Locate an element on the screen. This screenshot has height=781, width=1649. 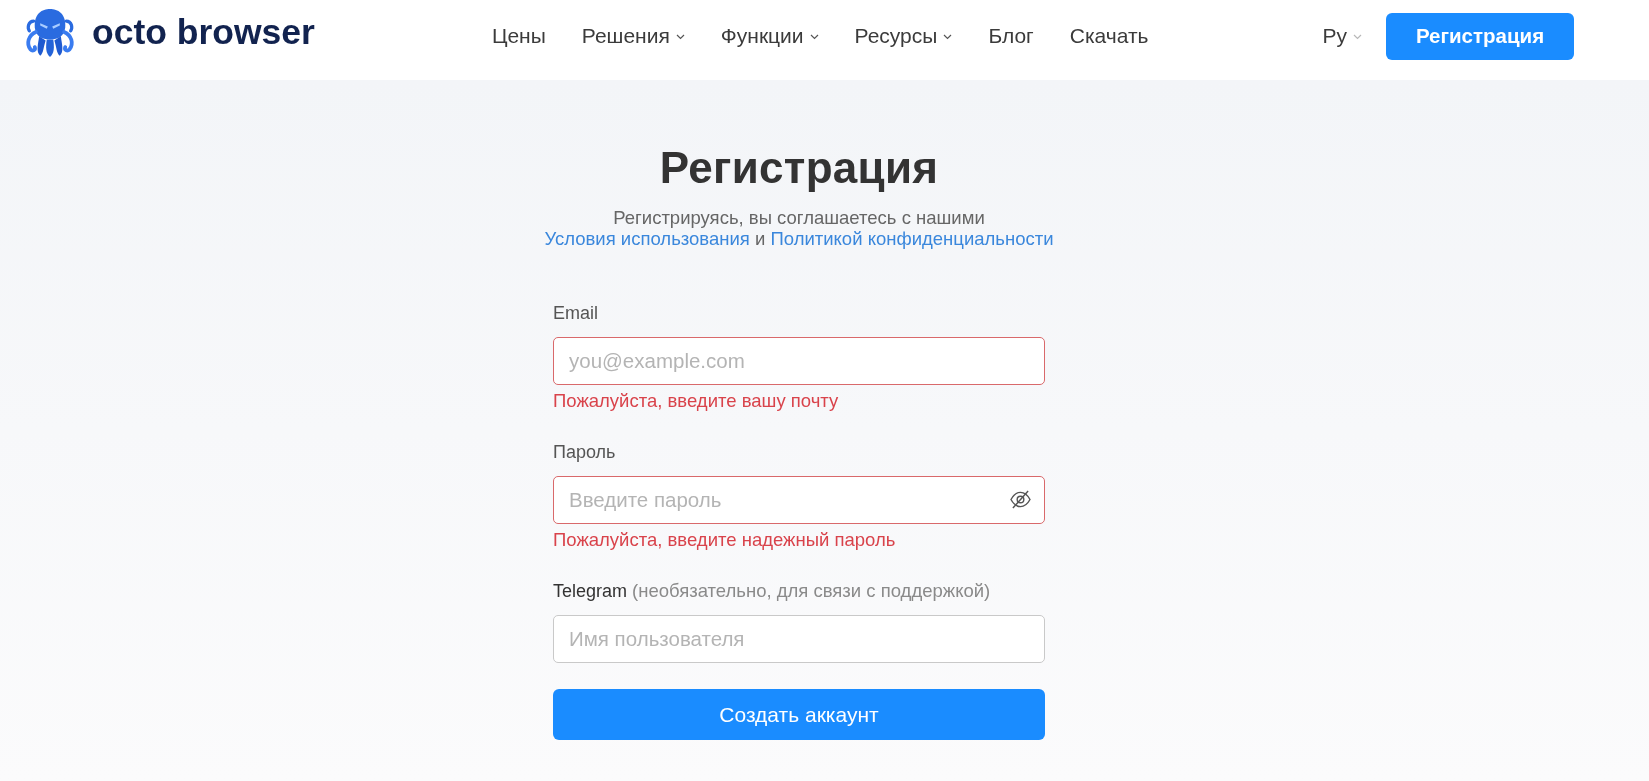
field-label: Email is located at coordinates (575, 313).